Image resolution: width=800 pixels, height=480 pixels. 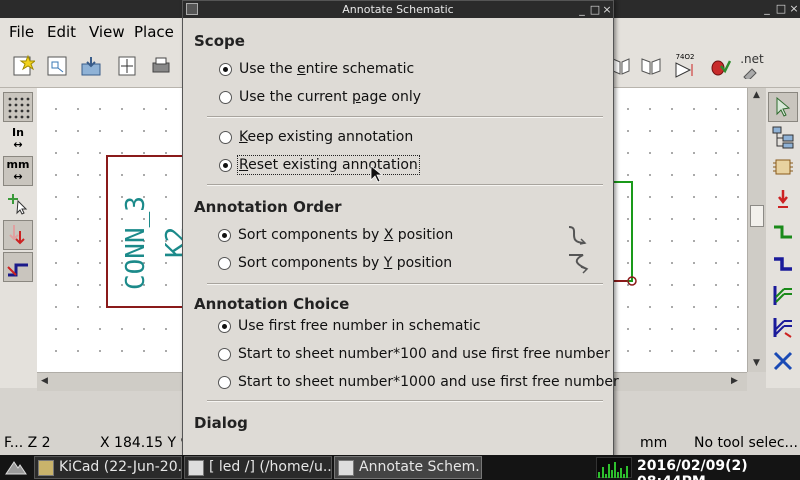 What do you see at coordinates (719, 66) in the screenshot?
I see `erc-bug-icon` at bounding box center [719, 66].